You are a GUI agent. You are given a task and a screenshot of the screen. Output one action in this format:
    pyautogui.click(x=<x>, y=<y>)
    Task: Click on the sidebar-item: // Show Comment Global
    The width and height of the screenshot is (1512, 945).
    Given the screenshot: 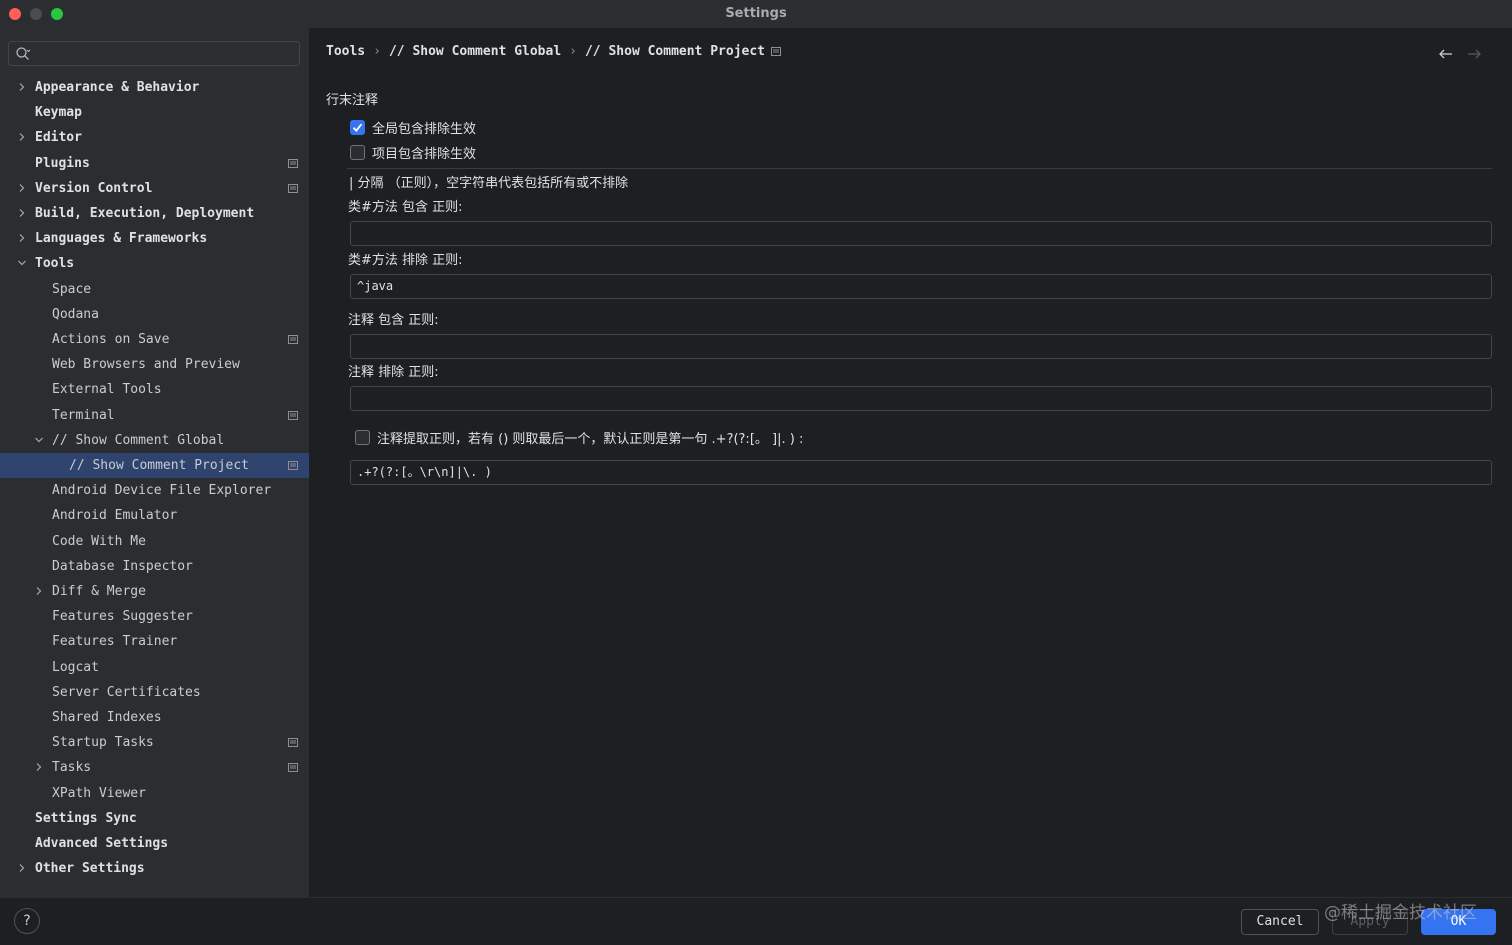 What is the action you would take?
    pyautogui.click(x=154, y=440)
    